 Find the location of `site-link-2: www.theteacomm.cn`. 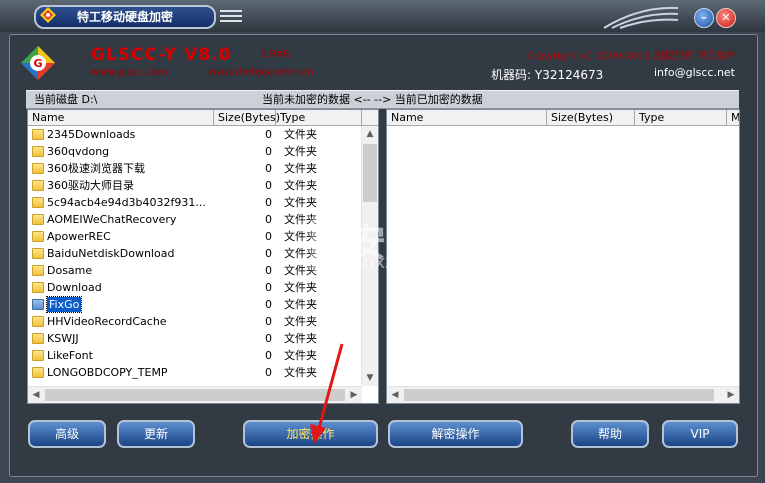

site-link-2: www.theteacomm.cn is located at coordinates (261, 72).